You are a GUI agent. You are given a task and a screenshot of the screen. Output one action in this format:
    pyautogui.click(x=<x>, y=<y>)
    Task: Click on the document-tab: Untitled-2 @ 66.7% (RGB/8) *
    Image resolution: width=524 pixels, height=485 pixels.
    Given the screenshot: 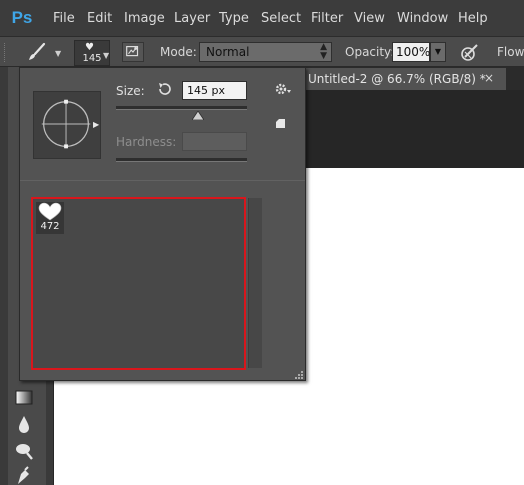 What is the action you would take?
    pyautogui.click(x=406, y=79)
    